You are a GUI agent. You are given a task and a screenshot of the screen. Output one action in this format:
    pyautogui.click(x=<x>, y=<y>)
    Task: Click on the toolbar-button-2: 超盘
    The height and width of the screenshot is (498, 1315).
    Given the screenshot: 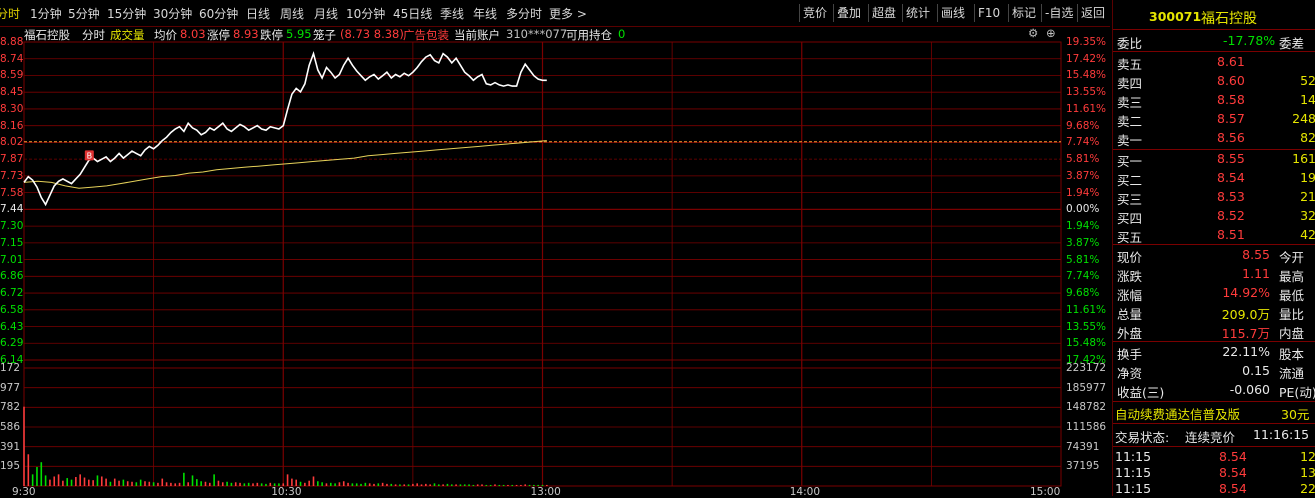 What is the action you would take?
    pyautogui.click(x=883, y=13)
    